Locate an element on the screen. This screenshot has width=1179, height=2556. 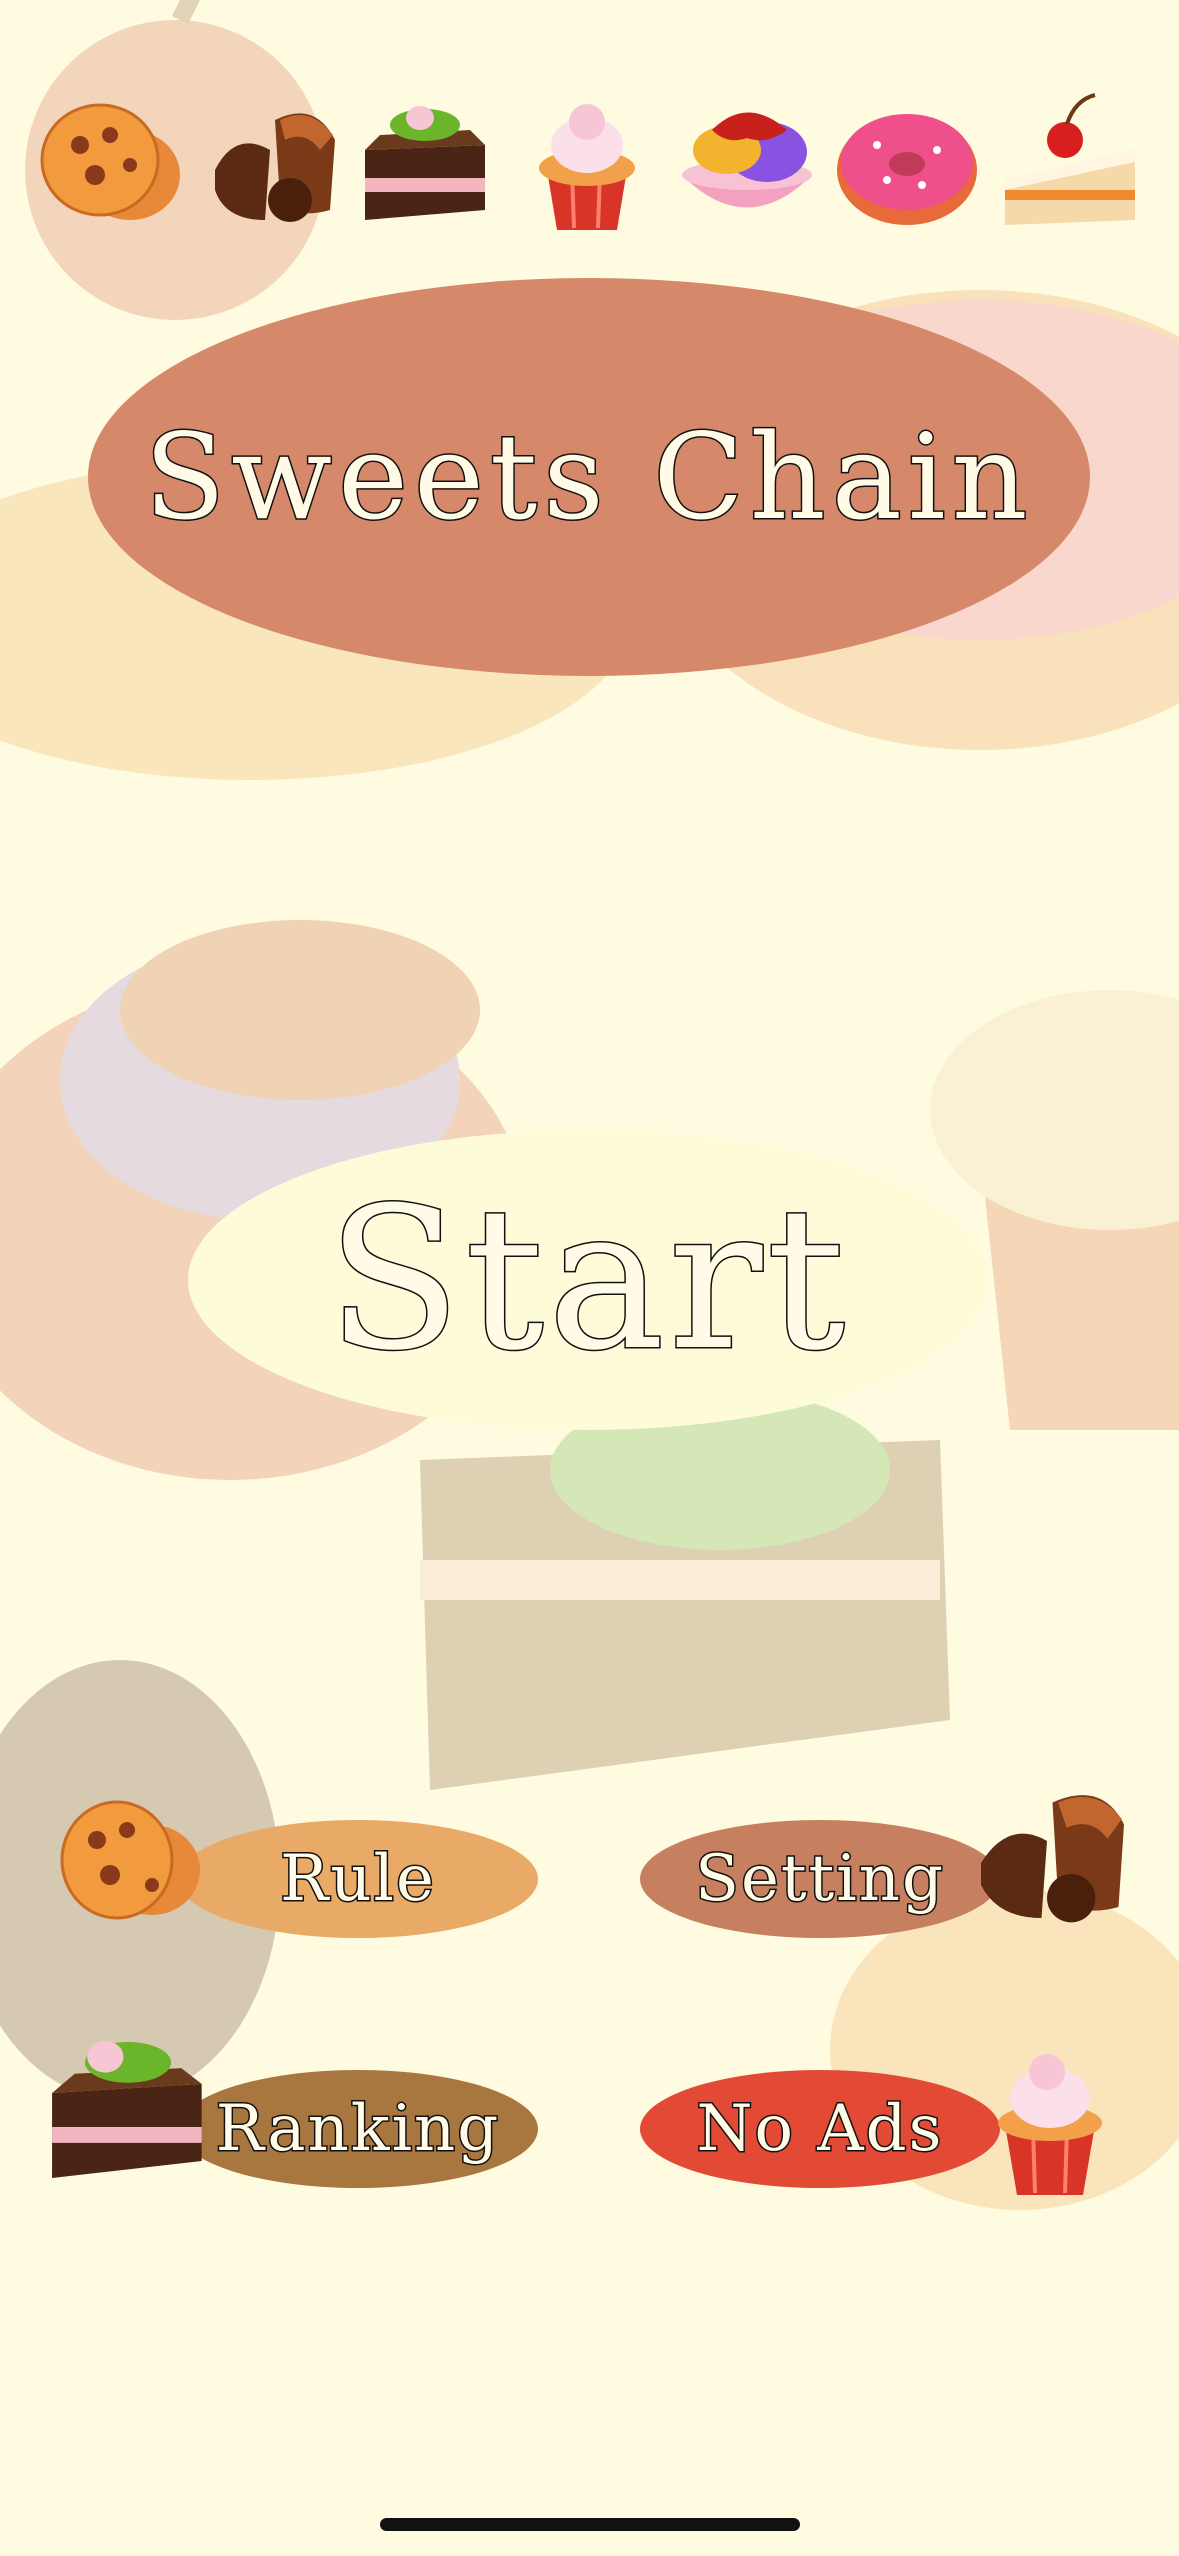
no-ads-button: No Ads is located at coordinates (820, 2129).